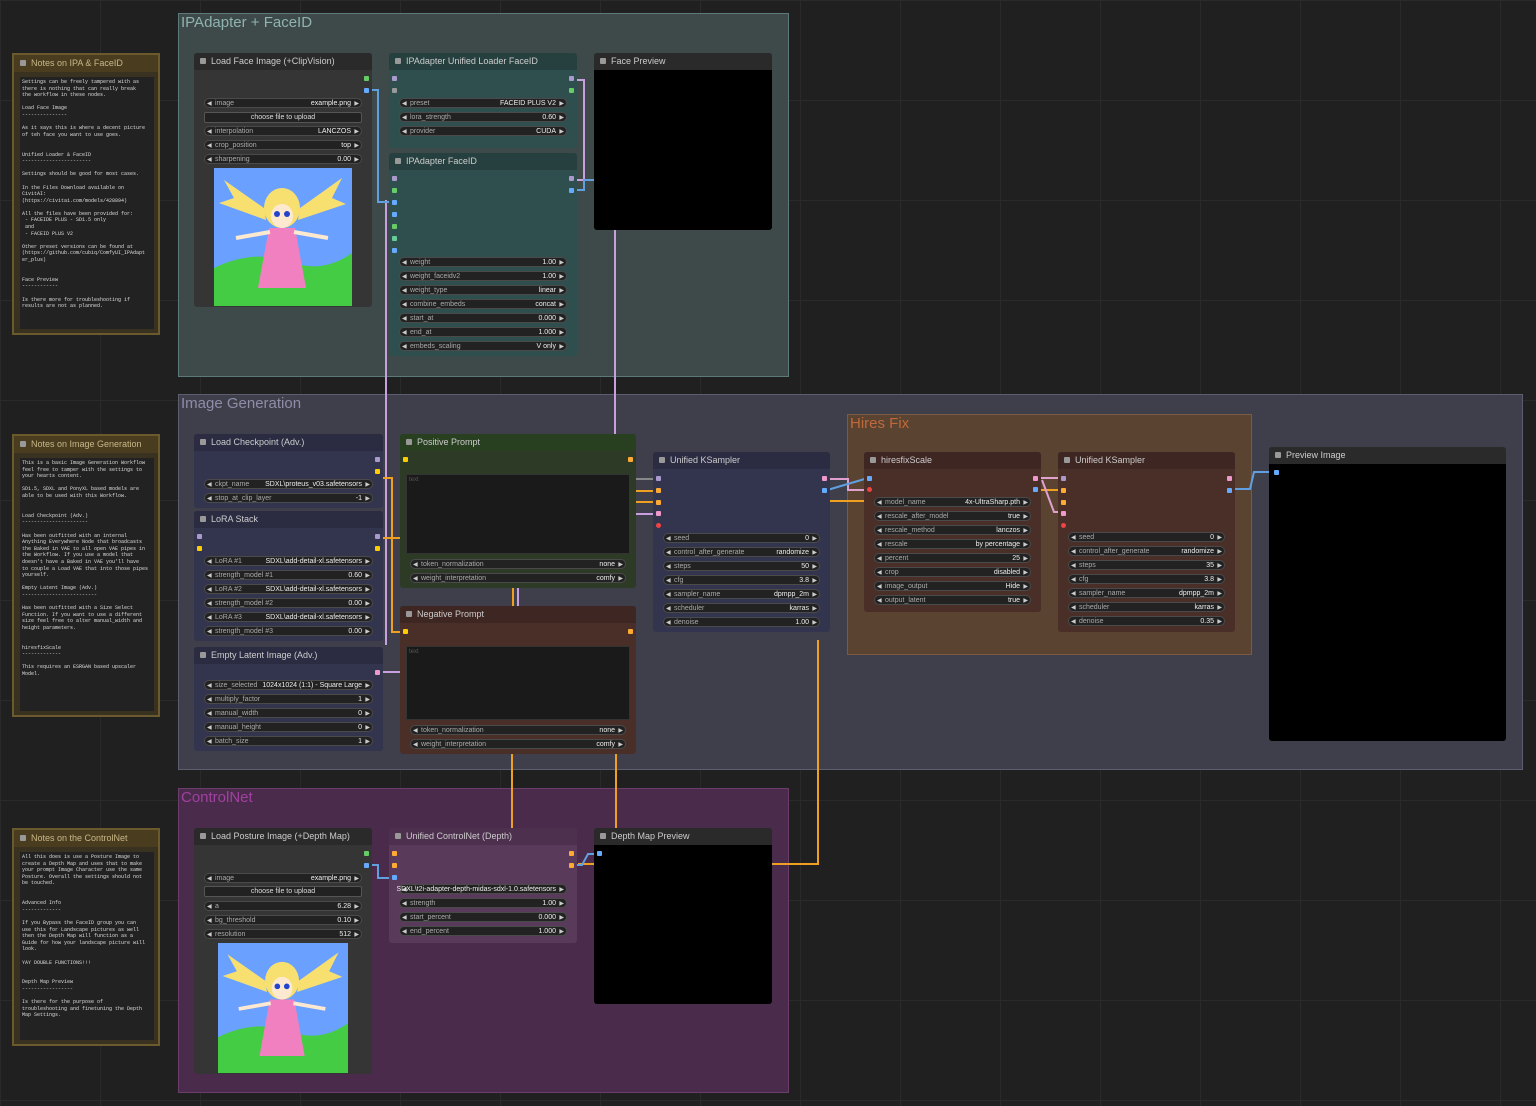  I want to click on widget-bg-threshold: ◀ bg_threshold 0.10 ▶, so click(283, 920).